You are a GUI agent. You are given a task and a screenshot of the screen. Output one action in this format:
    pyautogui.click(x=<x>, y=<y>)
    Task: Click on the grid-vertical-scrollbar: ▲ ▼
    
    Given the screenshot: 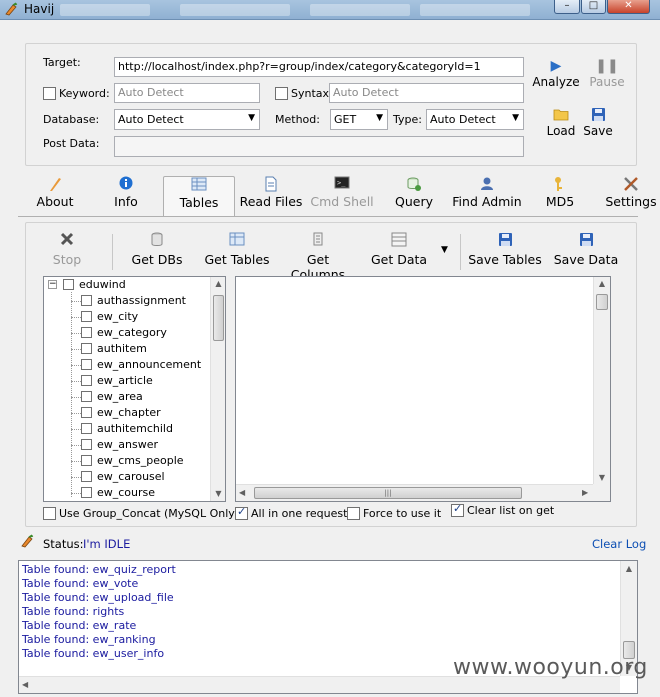 What is the action you would take?
    pyautogui.click(x=601, y=380)
    